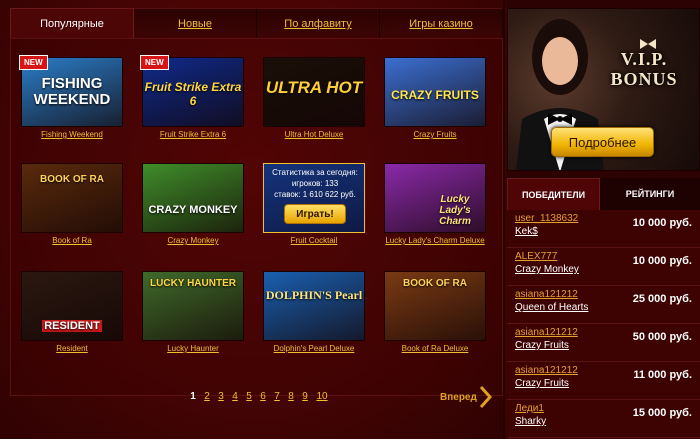 Image resolution: width=700 pixels, height=439 pixels. Describe the element at coordinates (72, 348) in the screenshot. I see `game-name-link: Resident` at that location.